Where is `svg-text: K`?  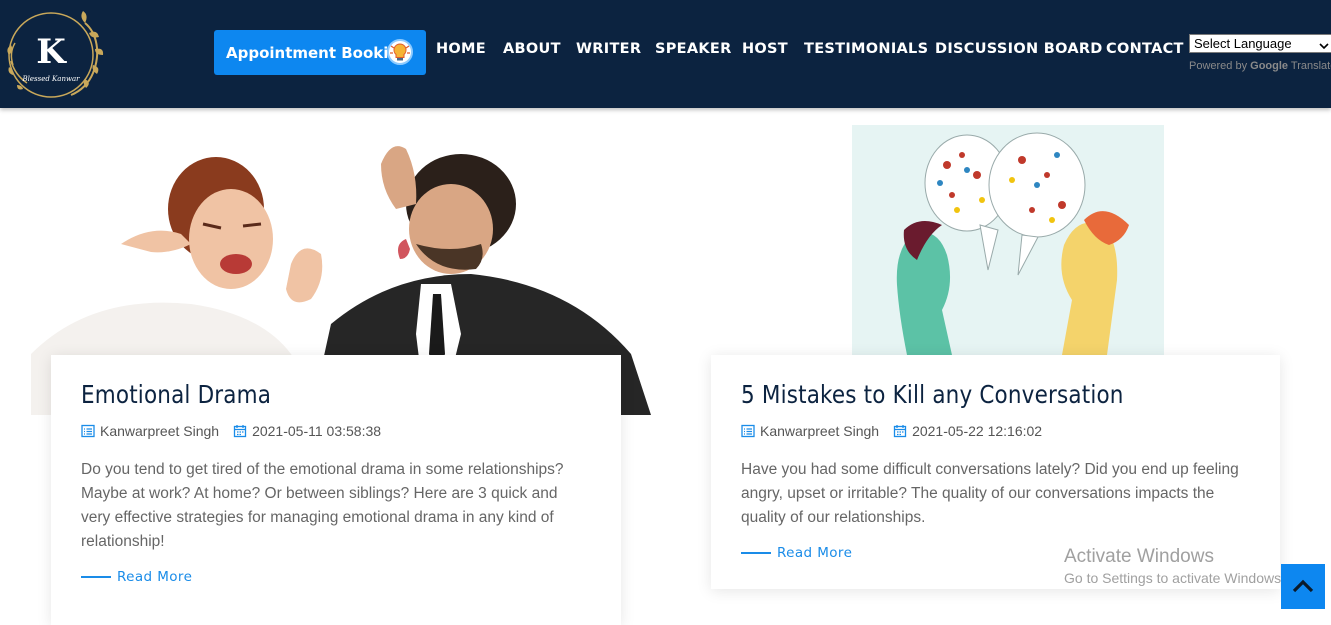 svg-text: K is located at coordinates (51, 52).